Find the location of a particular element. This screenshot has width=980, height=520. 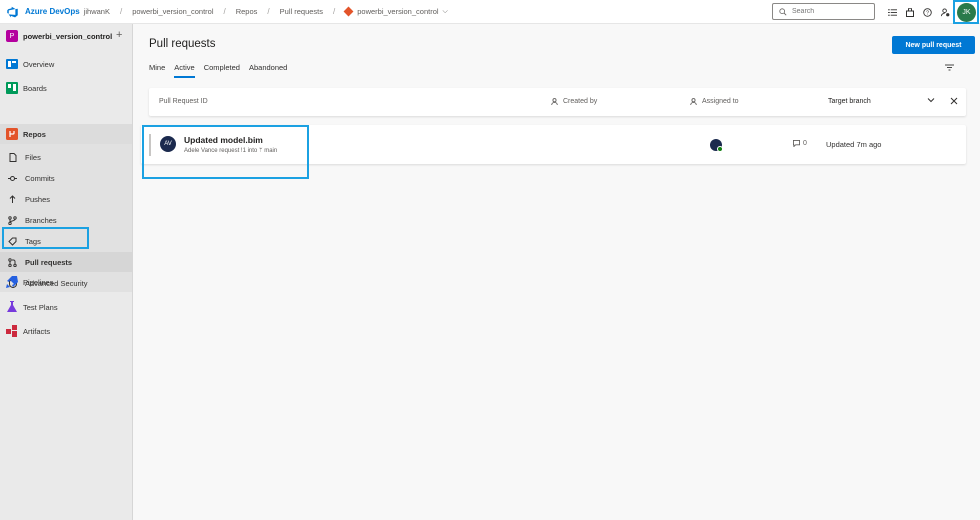

sidebar-item-label: Overview is located at coordinates (39, 64).